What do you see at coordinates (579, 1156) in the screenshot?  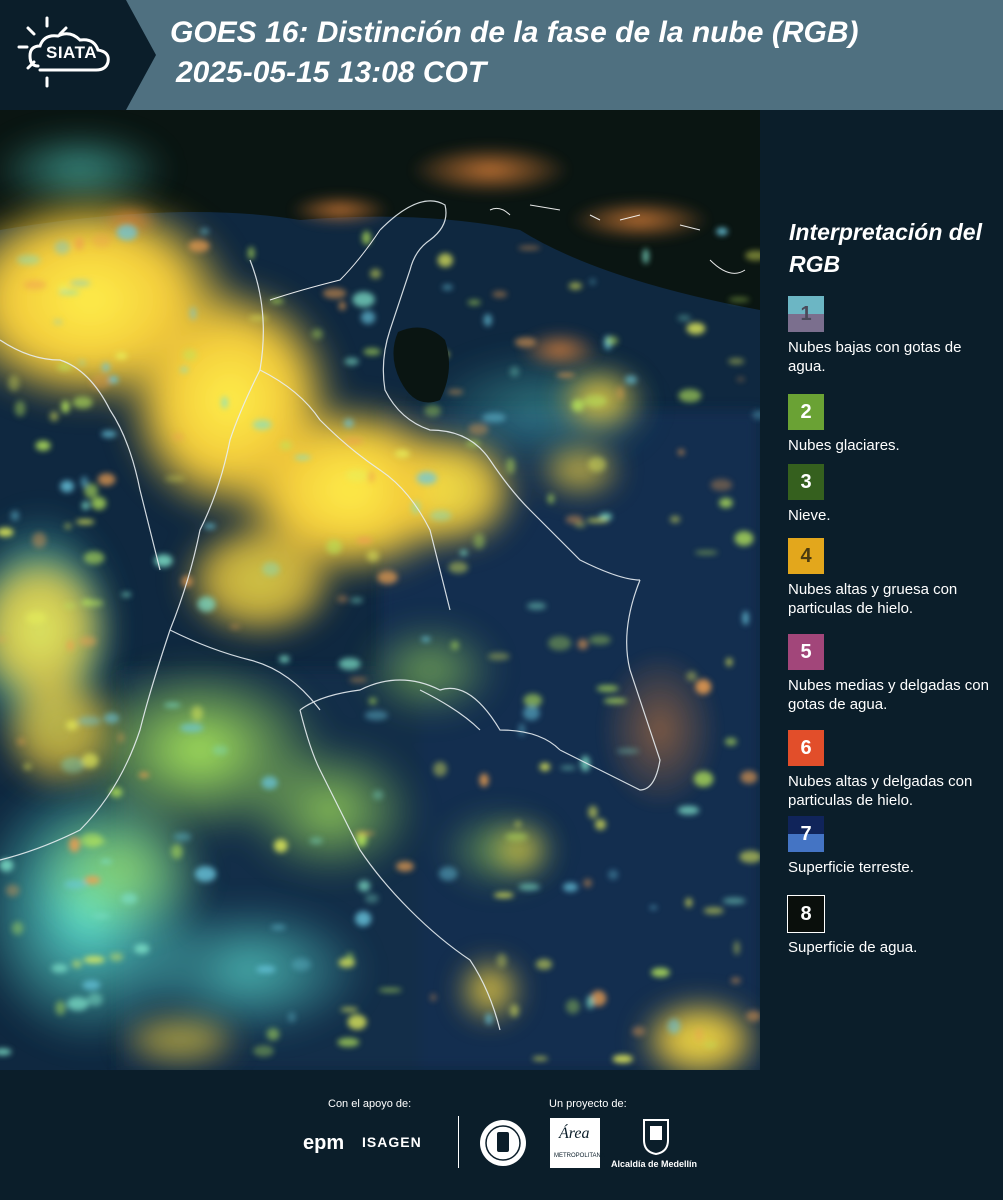 I see `area-logo-subtext: METROPOLITANA` at bounding box center [579, 1156].